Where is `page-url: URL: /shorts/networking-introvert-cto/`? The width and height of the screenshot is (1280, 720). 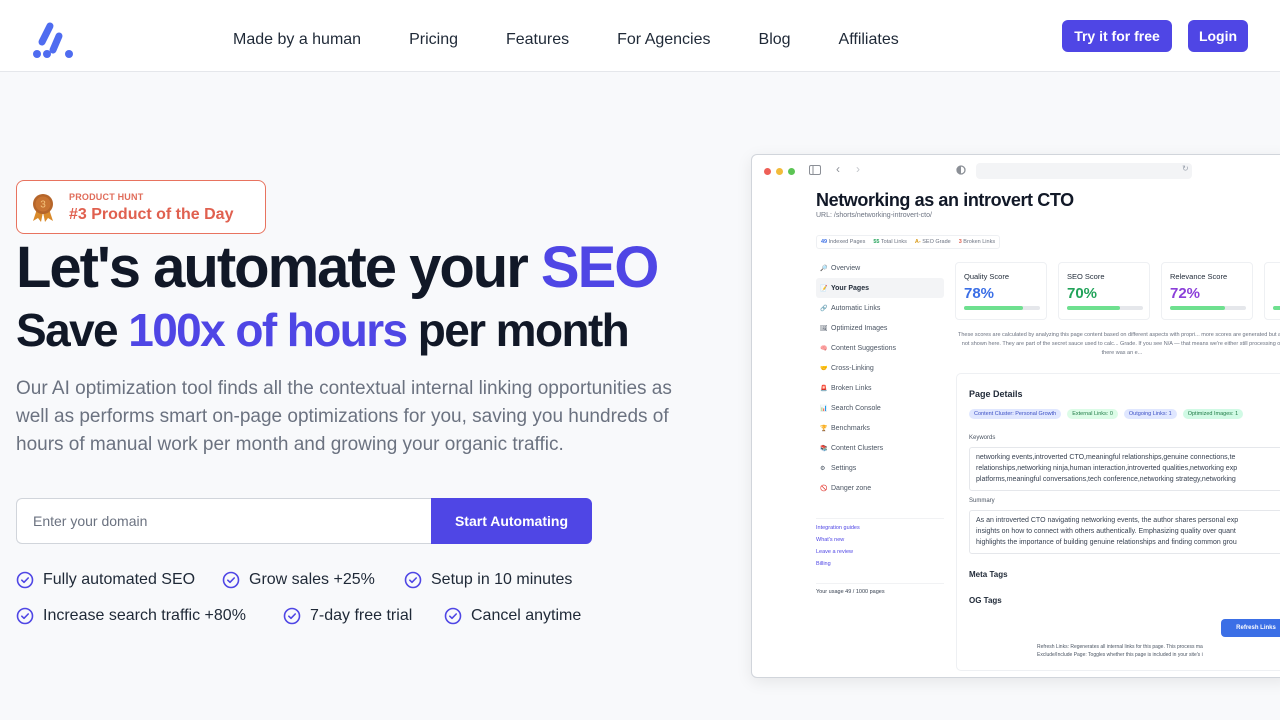
page-url: URL: /shorts/networking-introvert-cto/ is located at coordinates (874, 215).